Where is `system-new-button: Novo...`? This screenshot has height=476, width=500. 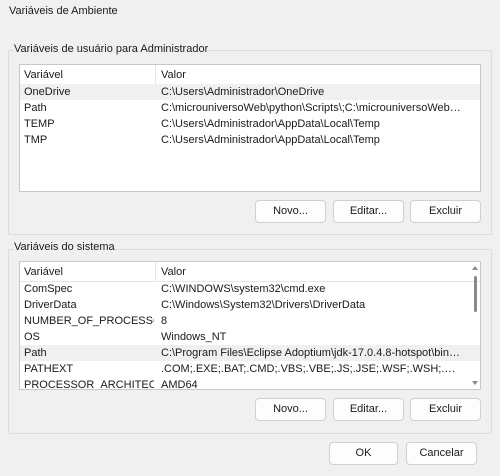
system-new-button: Novo... is located at coordinates (290, 409).